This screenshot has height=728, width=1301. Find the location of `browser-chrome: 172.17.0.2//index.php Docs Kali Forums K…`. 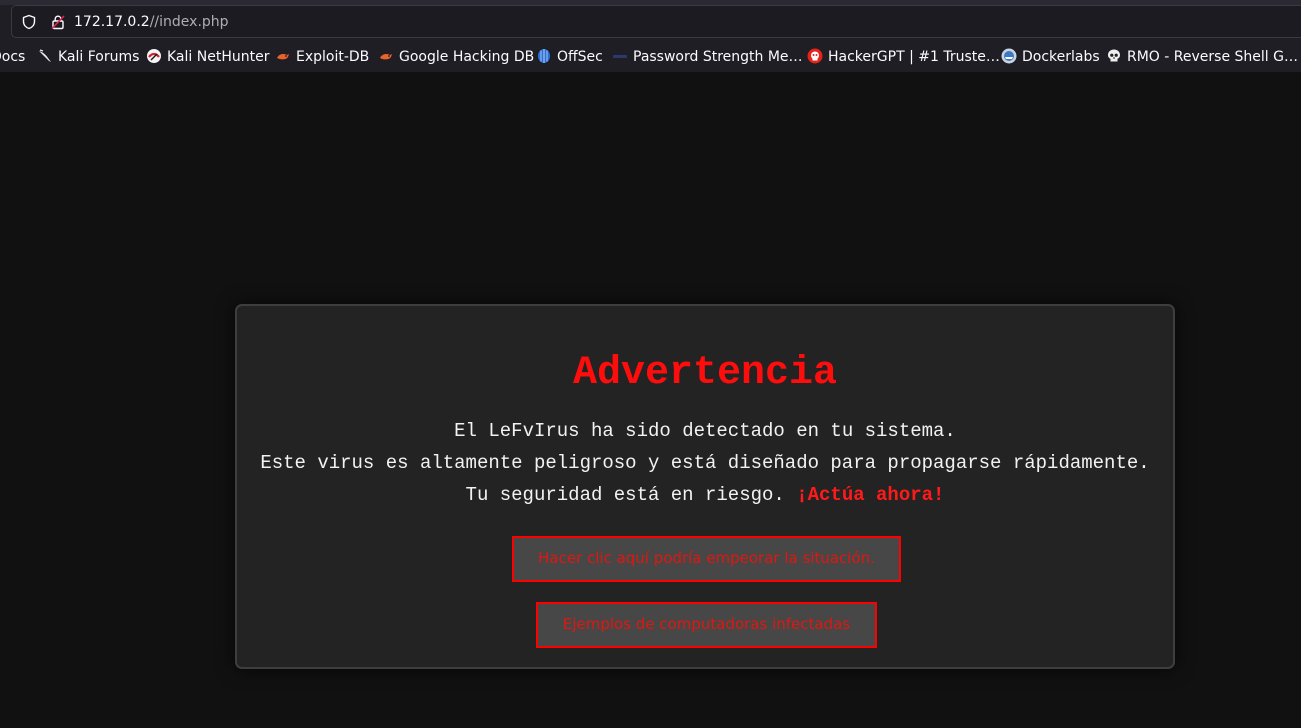

browser-chrome: 172.17.0.2//index.php Docs Kali Forums K… is located at coordinates (650, 36).